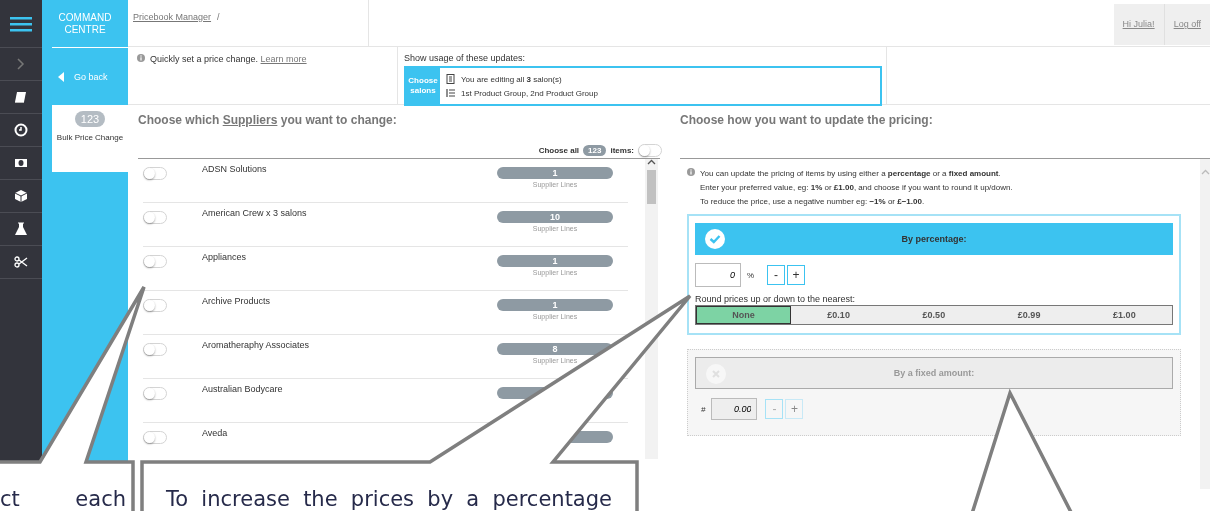 Image resolution: width=1210 pixels, height=511 pixels. I want to click on clock-icon, so click(21, 130).